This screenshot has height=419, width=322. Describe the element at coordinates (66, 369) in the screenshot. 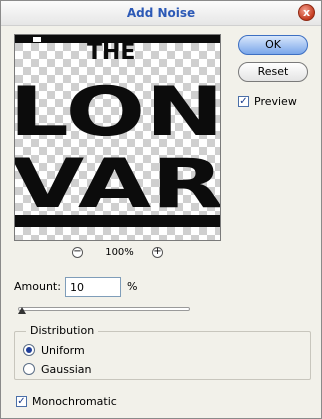

I see `gaussian-label: Gaussian` at that location.